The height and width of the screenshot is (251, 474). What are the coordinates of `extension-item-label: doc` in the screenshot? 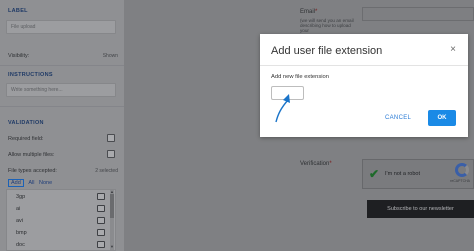 It's located at (20, 245).